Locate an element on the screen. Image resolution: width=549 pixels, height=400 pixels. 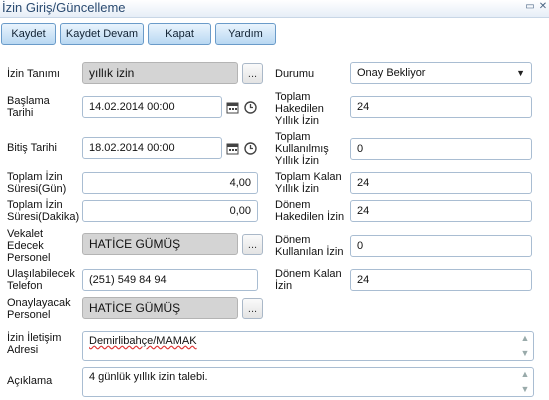
period-remaining-input: 24 is located at coordinates (441, 280).